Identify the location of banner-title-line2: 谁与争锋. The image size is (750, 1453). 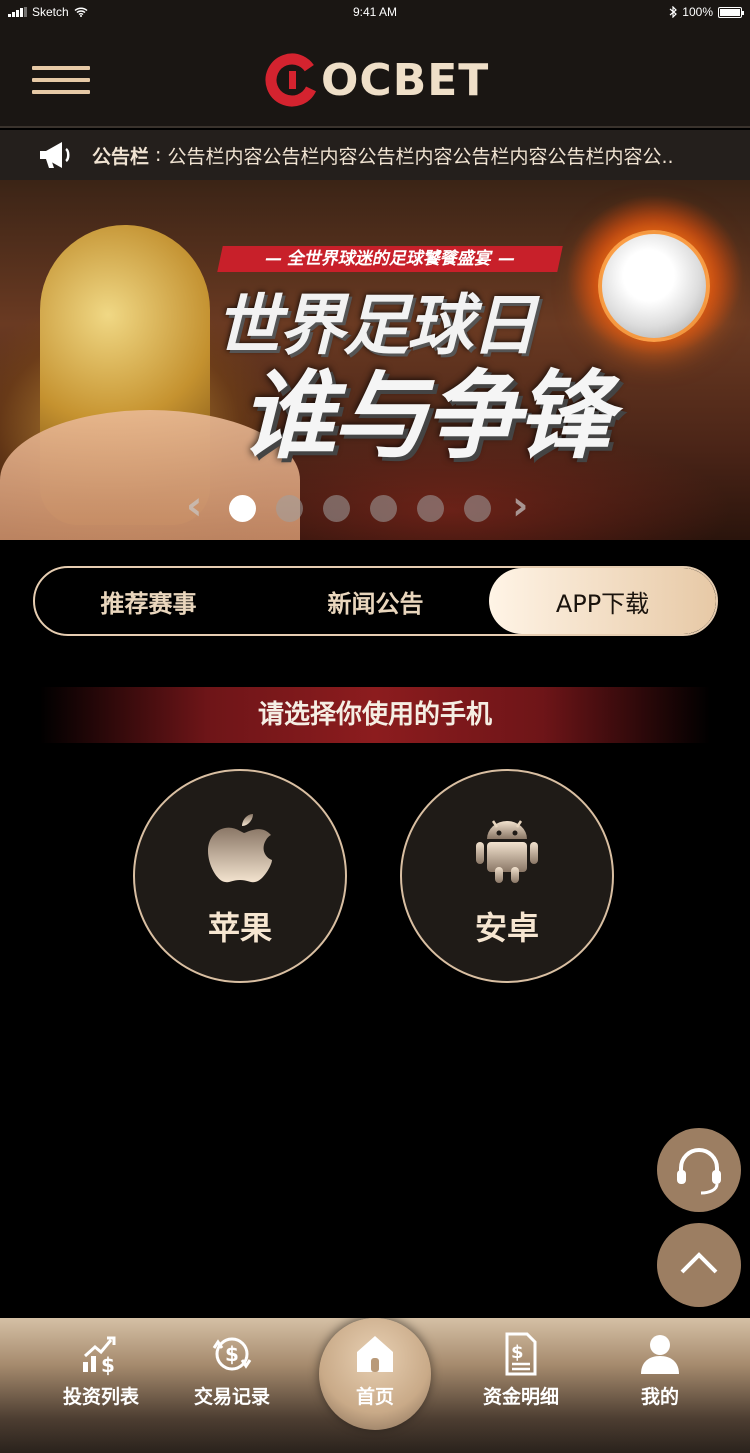
(426, 416).